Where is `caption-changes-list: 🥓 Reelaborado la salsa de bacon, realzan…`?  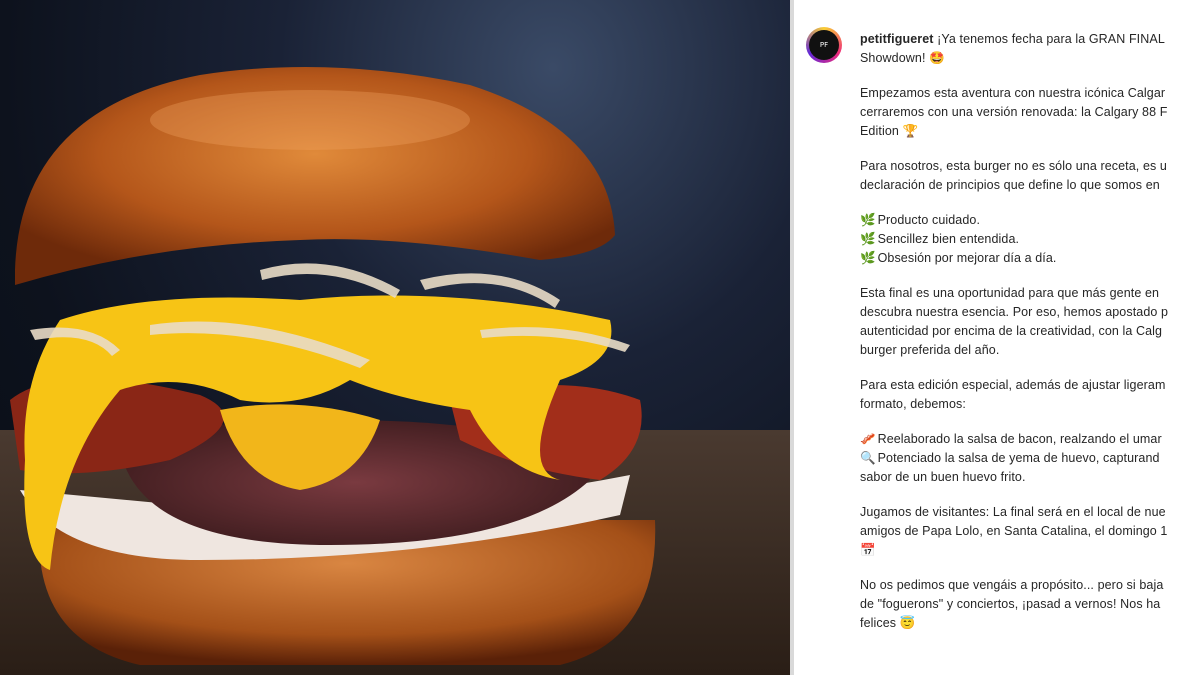
caption-changes-list: 🥓 Reelaborado la salsa de bacon, realzan… is located at coordinates (1030, 458).